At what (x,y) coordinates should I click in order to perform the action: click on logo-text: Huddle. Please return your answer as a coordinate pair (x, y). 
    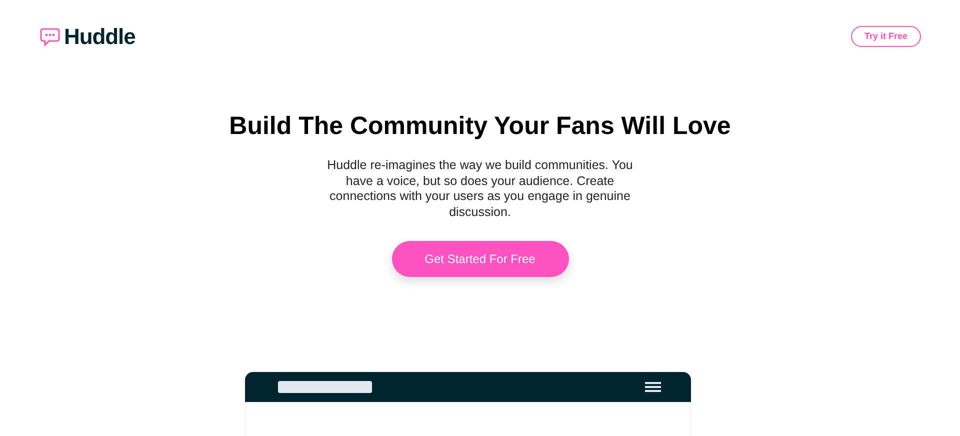
    Looking at the image, I should click on (100, 36).